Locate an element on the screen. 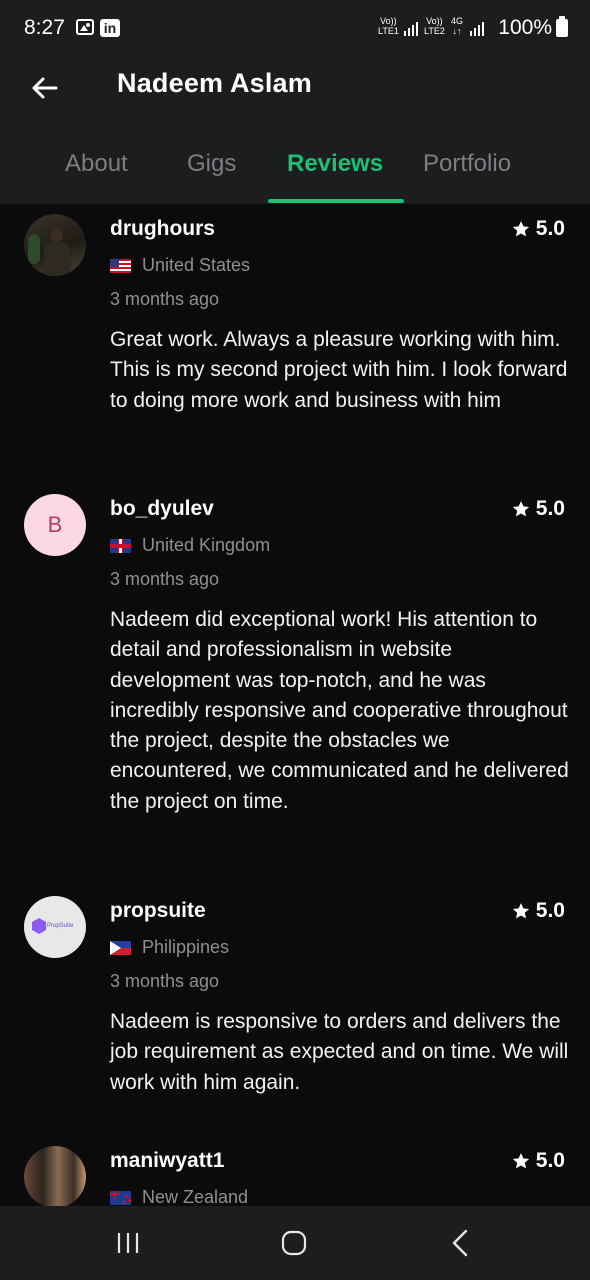  country-name: New Zealand is located at coordinates (195, 1196).